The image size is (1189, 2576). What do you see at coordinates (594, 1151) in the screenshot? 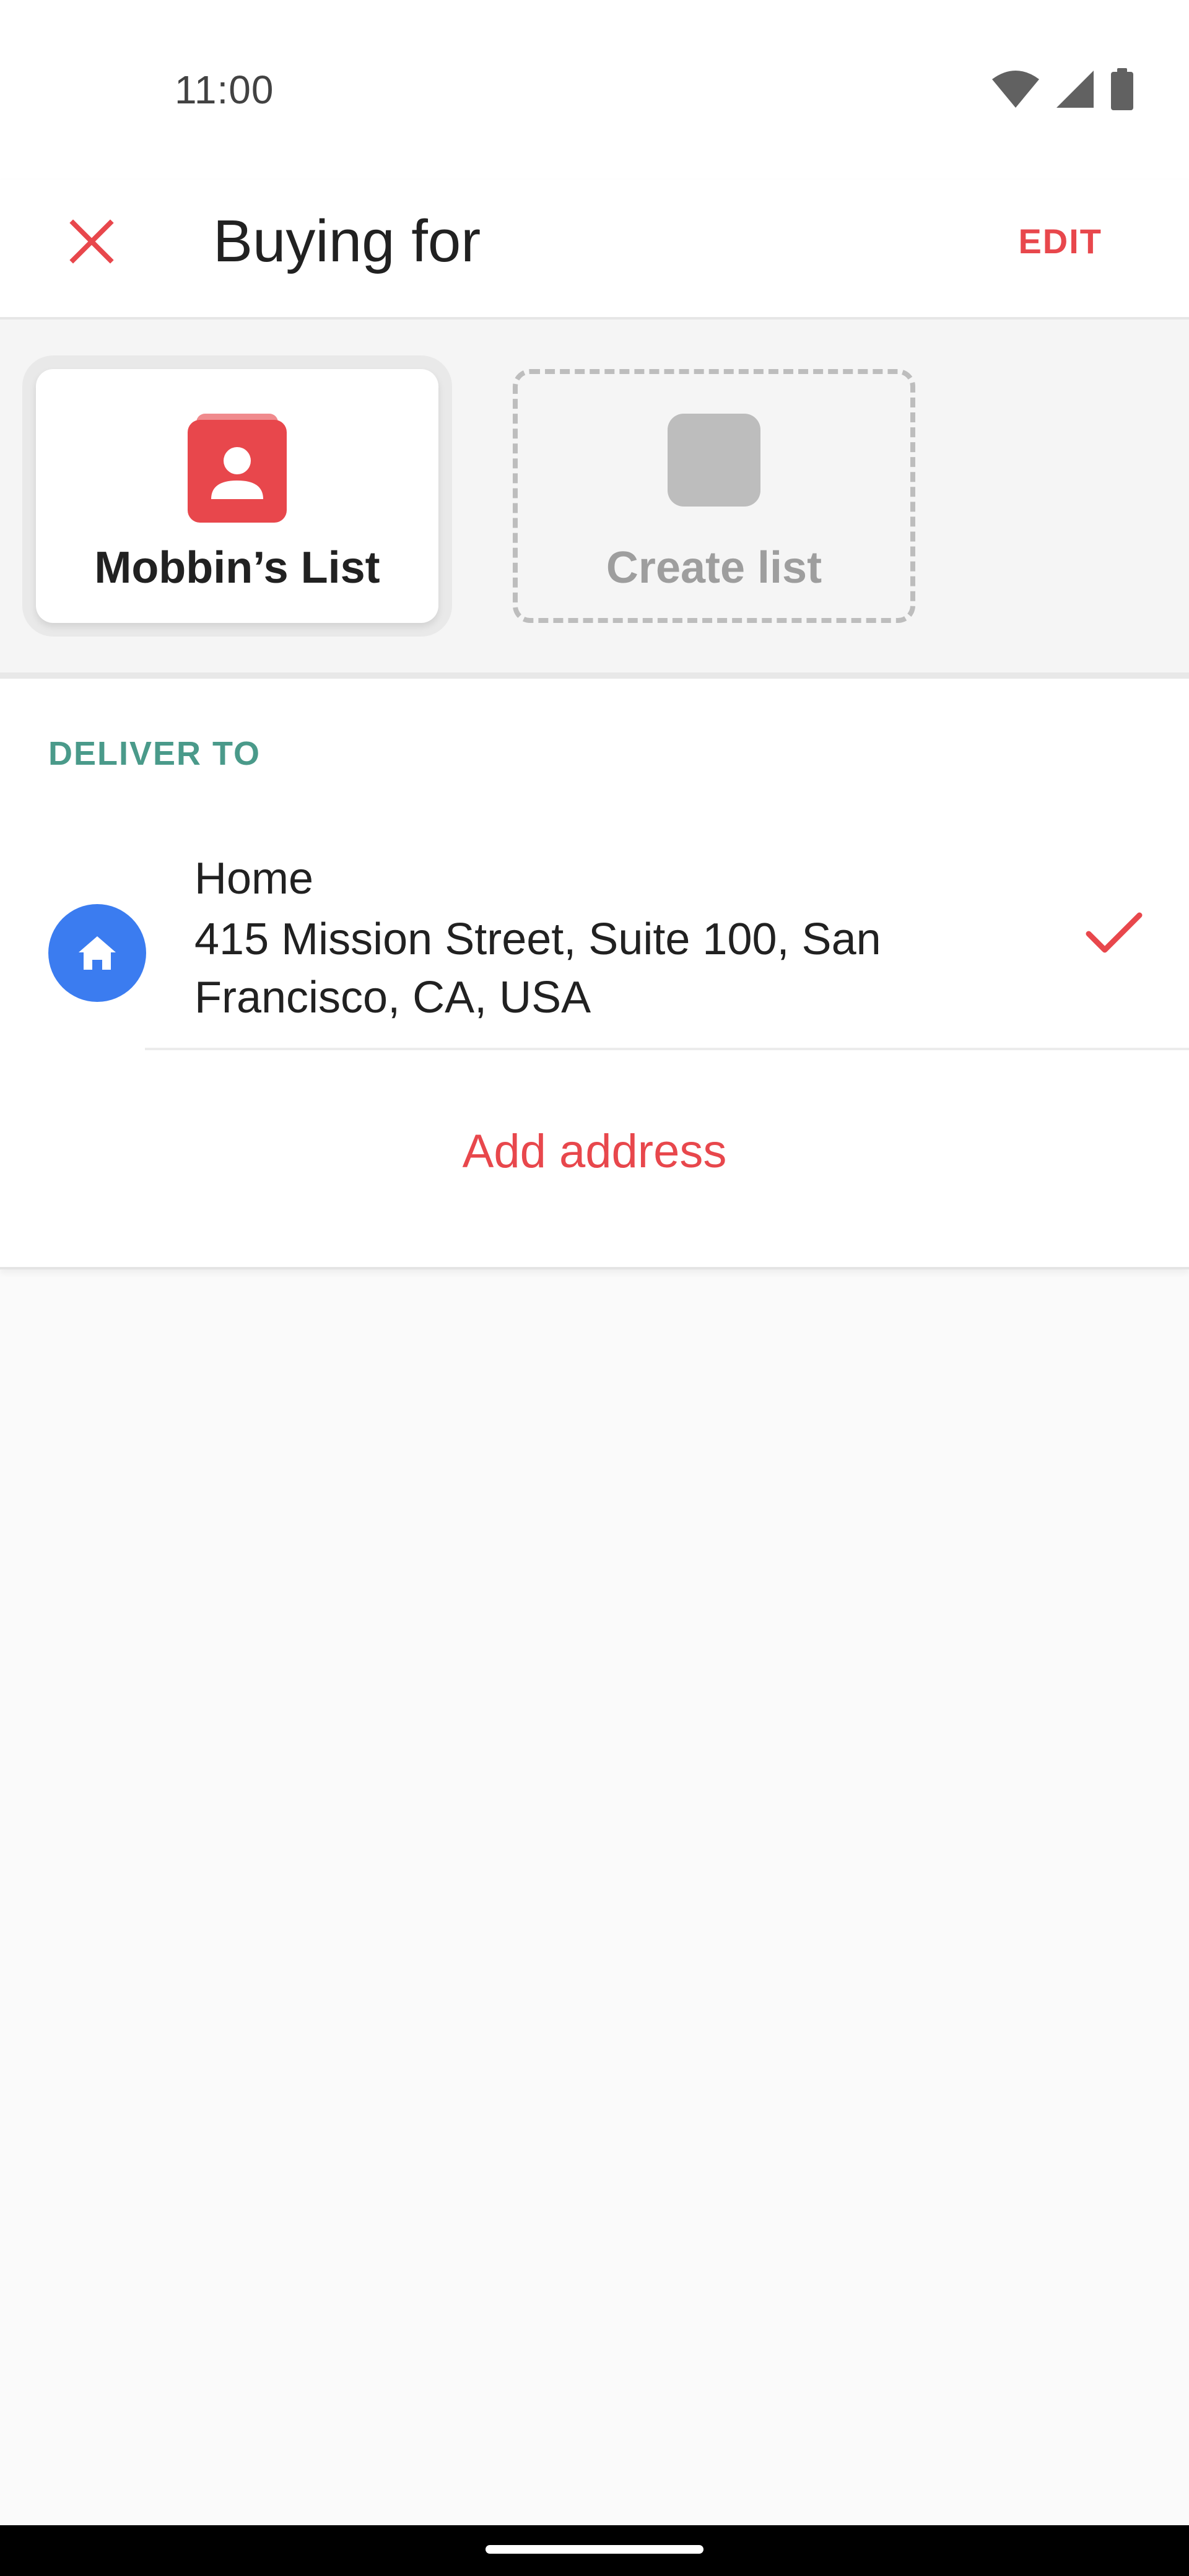
I see `add-address-button: Add address` at bounding box center [594, 1151].